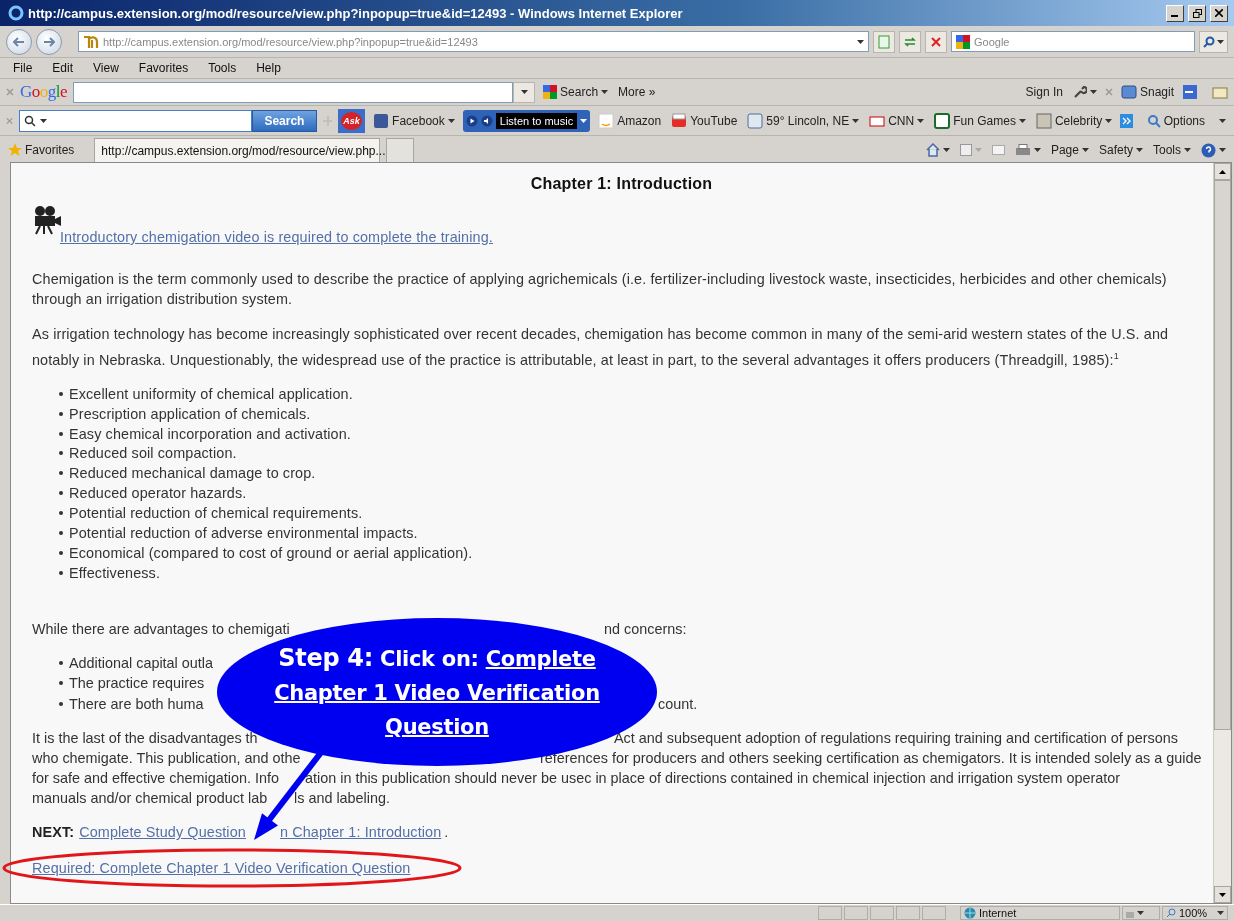 Image resolution: width=1234 pixels, height=921 pixels. What do you see at coordinates (601, 347) in the screenshot?
I see `adoption-paragraph: As irrigation technology has become increasingly sophisticated over recent decades, chemigation has become common in many of the semi-arid western states of the U.S. and notably in Nebraska. Unquestionably, the widespread use of the practice is attributable, at least in part, to the several advantages it offers producers (Threadgill, 1985):$^{1}$` at bounding box center [601, 347].